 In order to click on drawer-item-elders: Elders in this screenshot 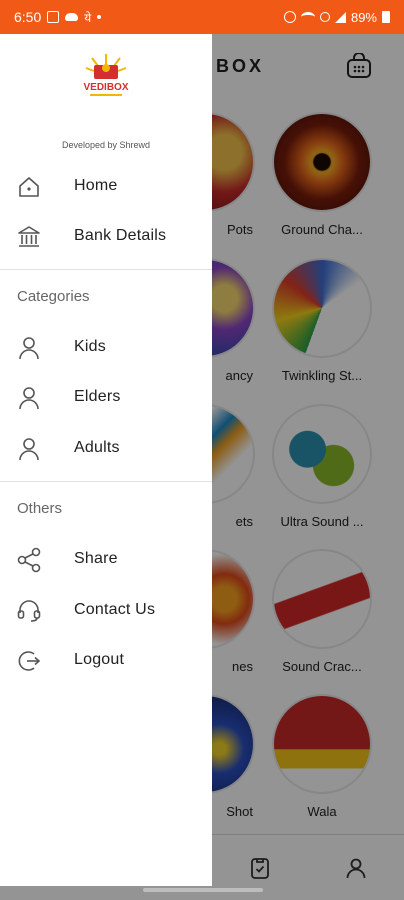, I will do `click(106, 397)`.